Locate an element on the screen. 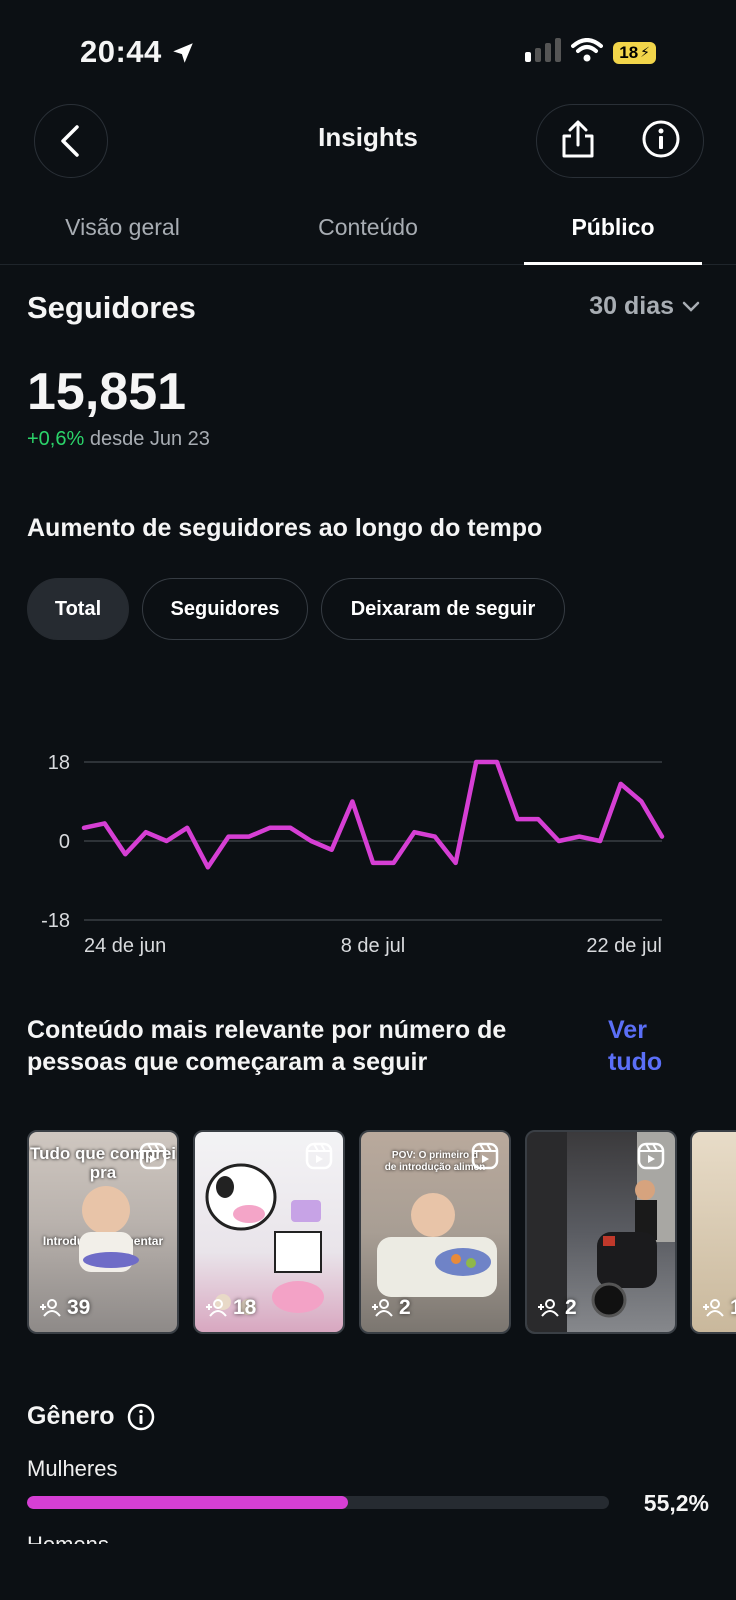 This screenshot has width=736, height=1600. header-actions is located at coordinates (620, 141).